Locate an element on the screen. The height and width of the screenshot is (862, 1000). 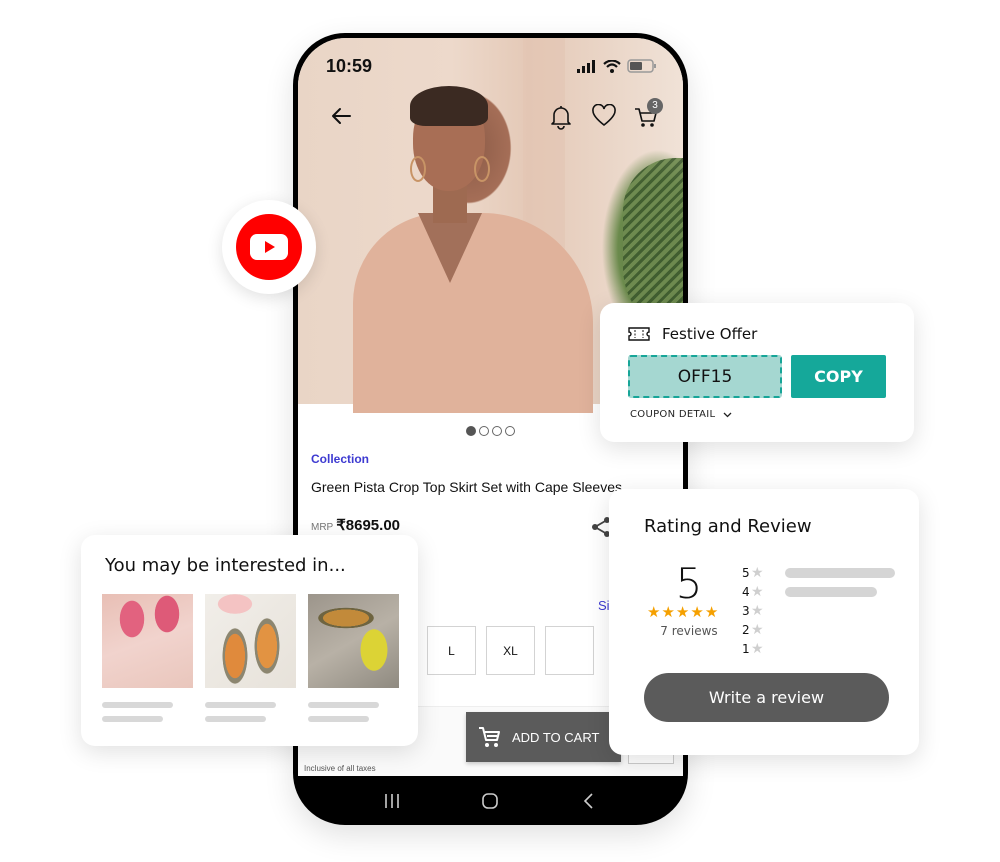
size-option-l: L is located at coordinates (451, 650).